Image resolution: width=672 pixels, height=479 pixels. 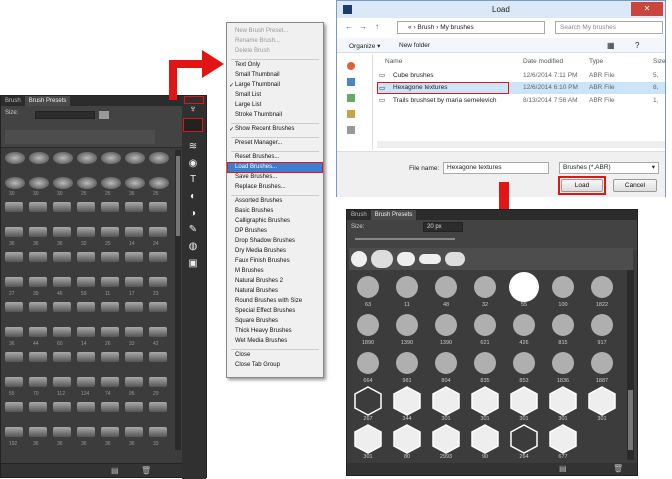 I want to click on brush-panel-toggle-icon, so click(x=193, y=125).